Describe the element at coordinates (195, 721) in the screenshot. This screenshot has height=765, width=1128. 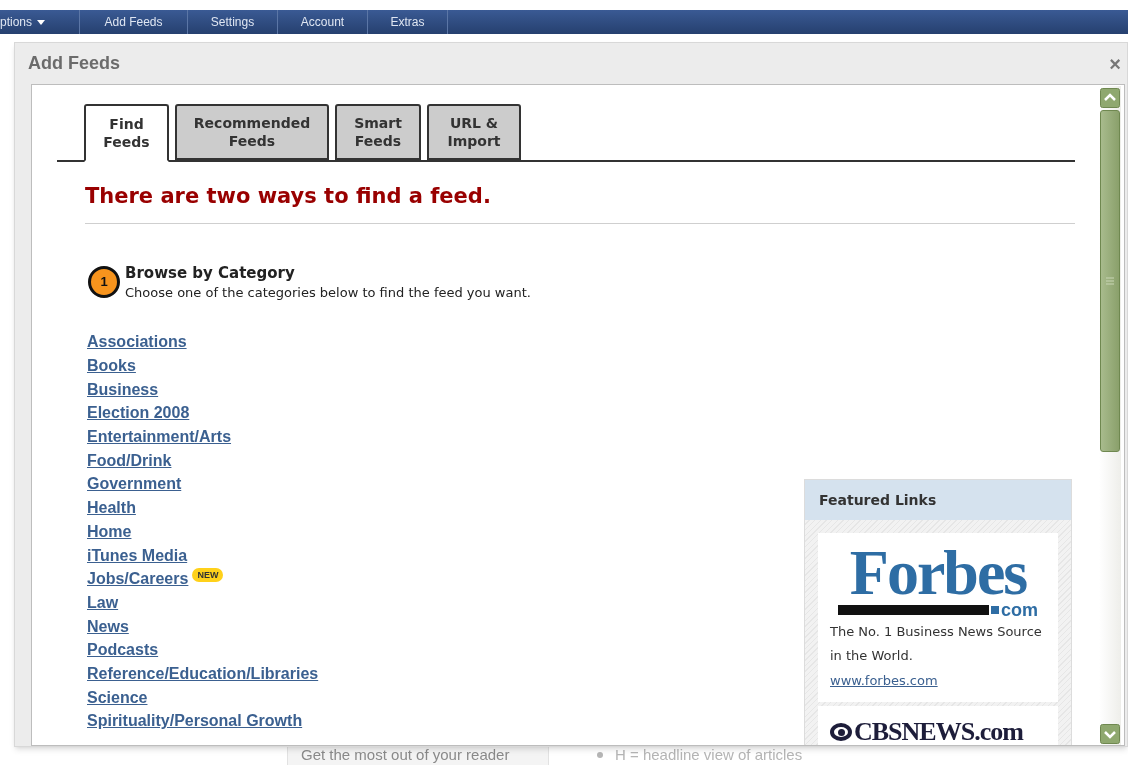
I see `category-link: Spirituality/Personal Growth` at that location.